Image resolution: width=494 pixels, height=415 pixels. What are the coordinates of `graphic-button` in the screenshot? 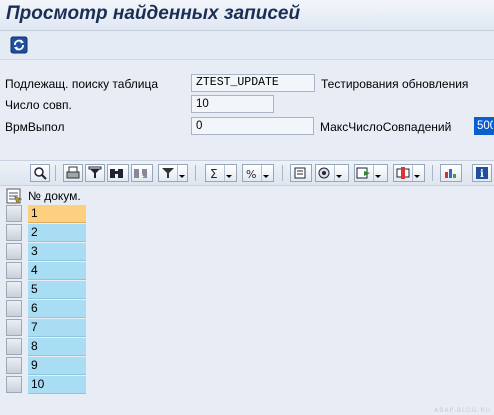 It's located at (451, 173).